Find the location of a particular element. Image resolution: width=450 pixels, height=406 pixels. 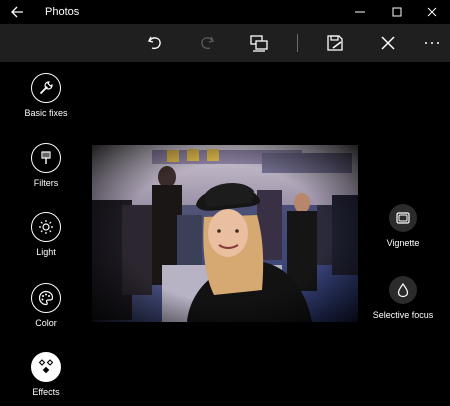

selective-focus-button is located at coordinates (403, 290).